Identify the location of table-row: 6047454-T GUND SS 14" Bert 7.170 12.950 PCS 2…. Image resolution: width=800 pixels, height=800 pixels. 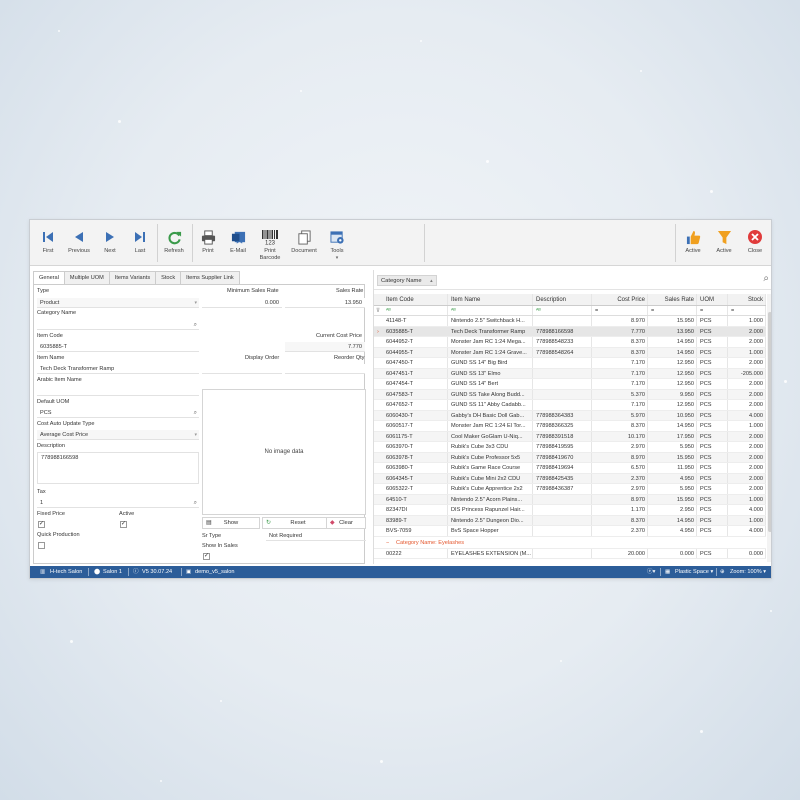
(570, 384).